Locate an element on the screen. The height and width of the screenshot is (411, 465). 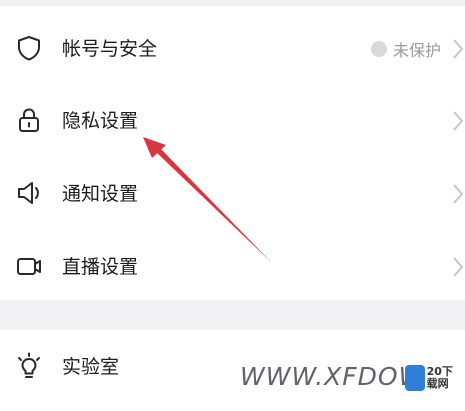
watermark-logo: 20下载网 is located at coordinates (434, 378).